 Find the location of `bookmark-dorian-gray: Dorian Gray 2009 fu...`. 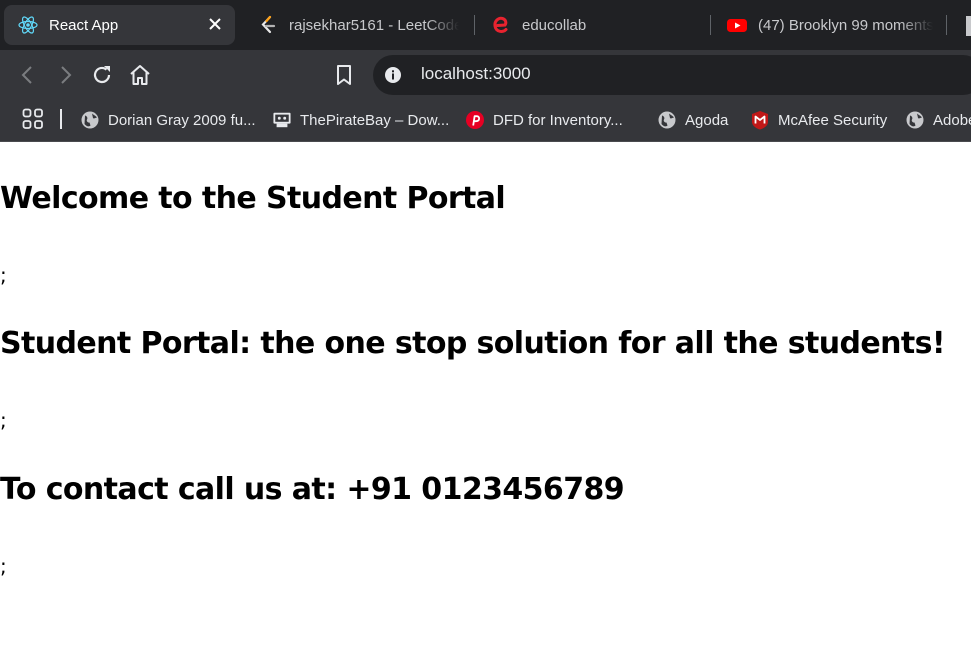

bookmark-dorian-gray: Dorian Gray 2009 fu... is located at coordinates (168, 120).